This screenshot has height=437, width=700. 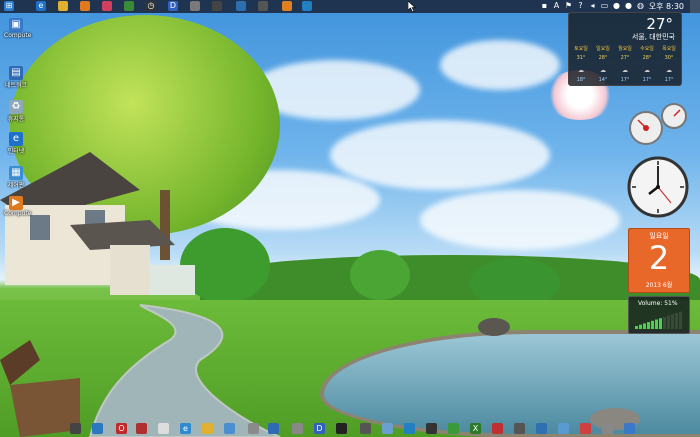 I want to click on drive-icon: ▭, so click(x=604, y=6).